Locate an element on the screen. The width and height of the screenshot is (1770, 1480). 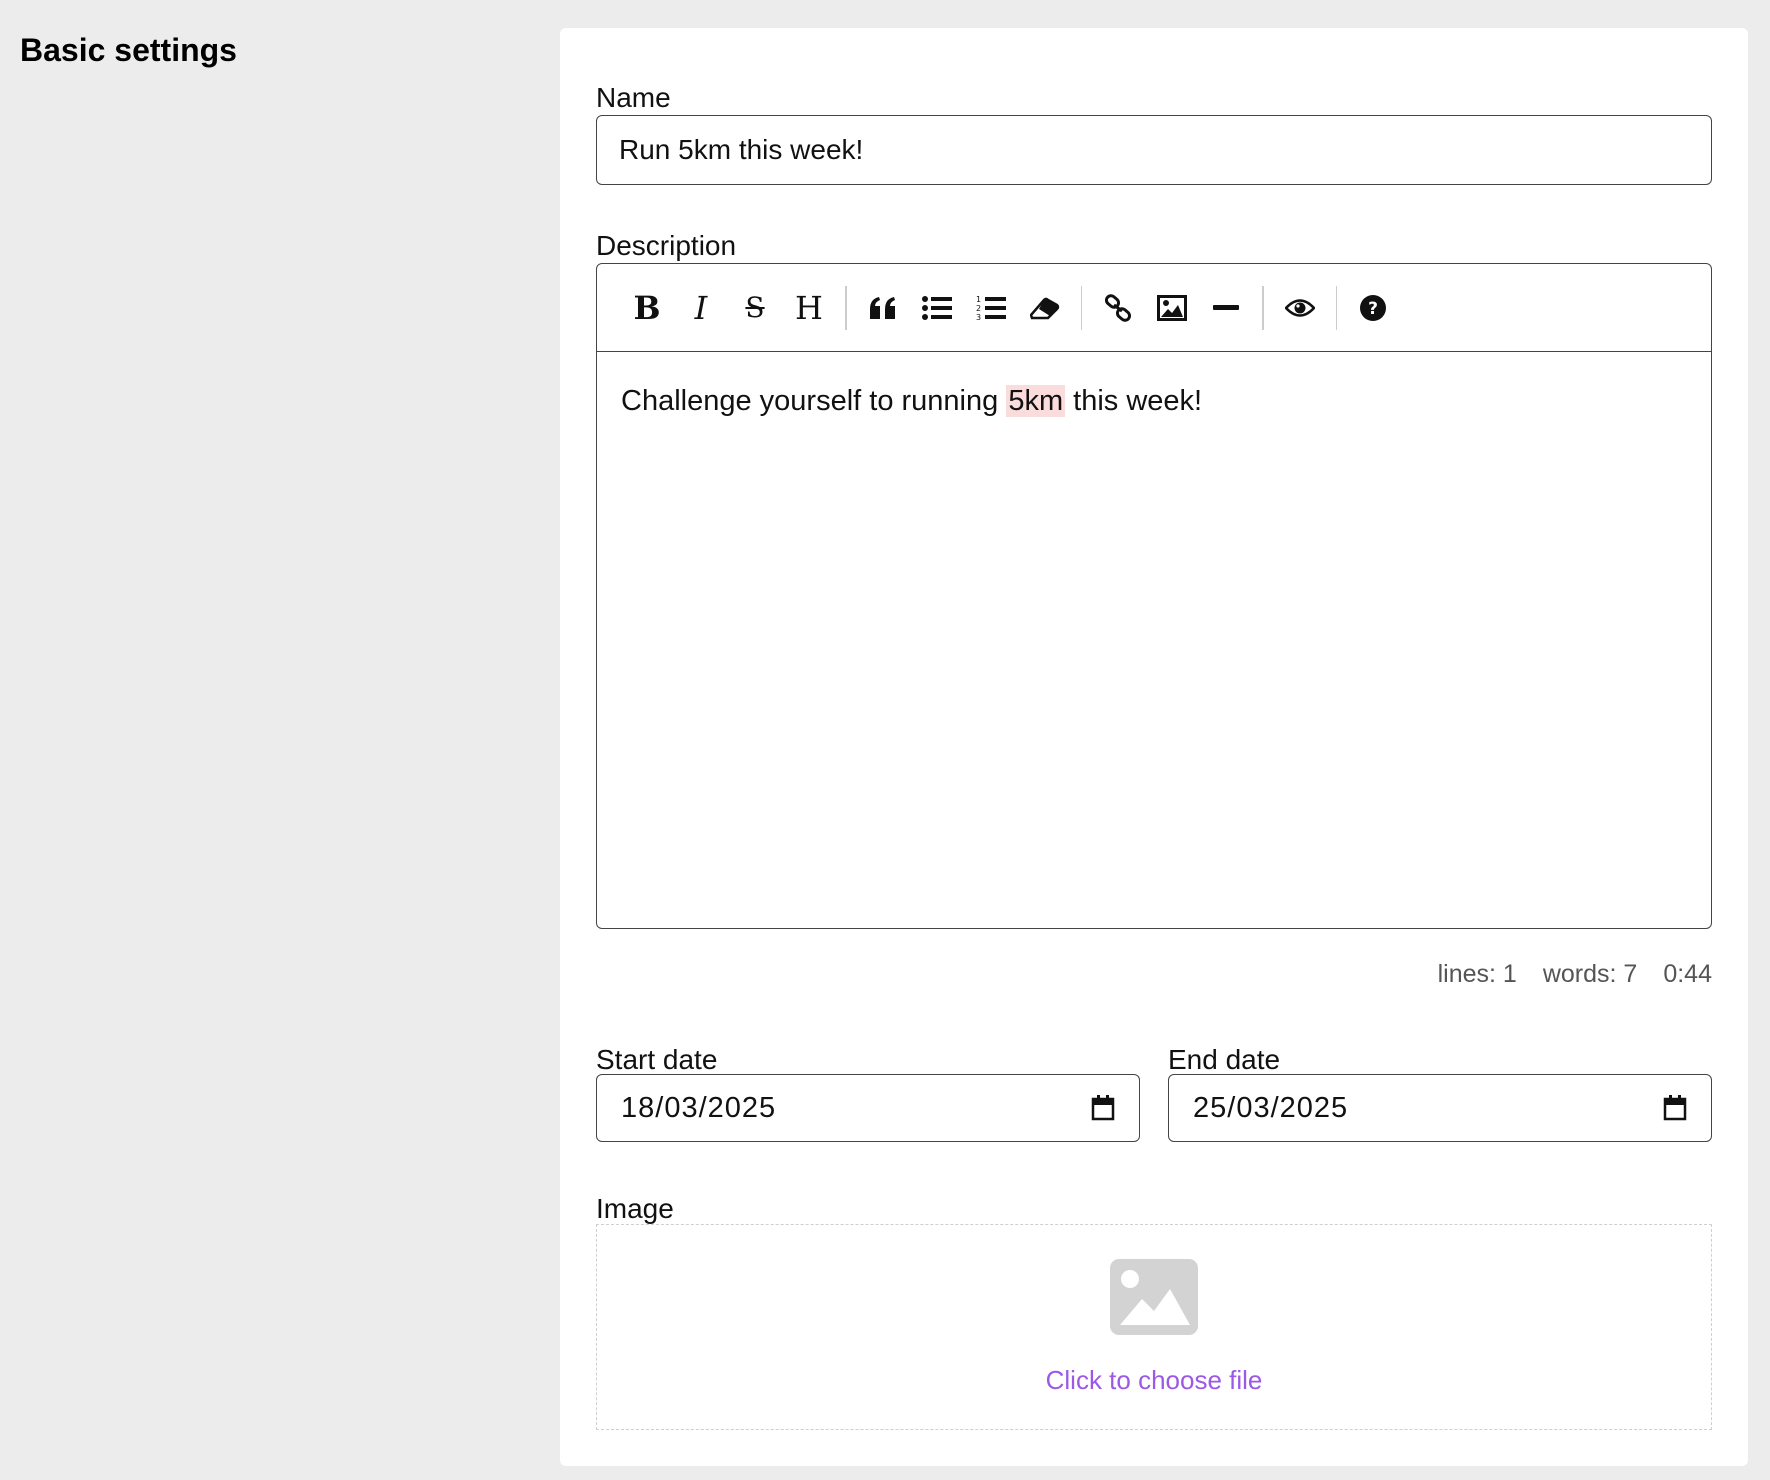
link-icon is located at coordinates (1118, 307).